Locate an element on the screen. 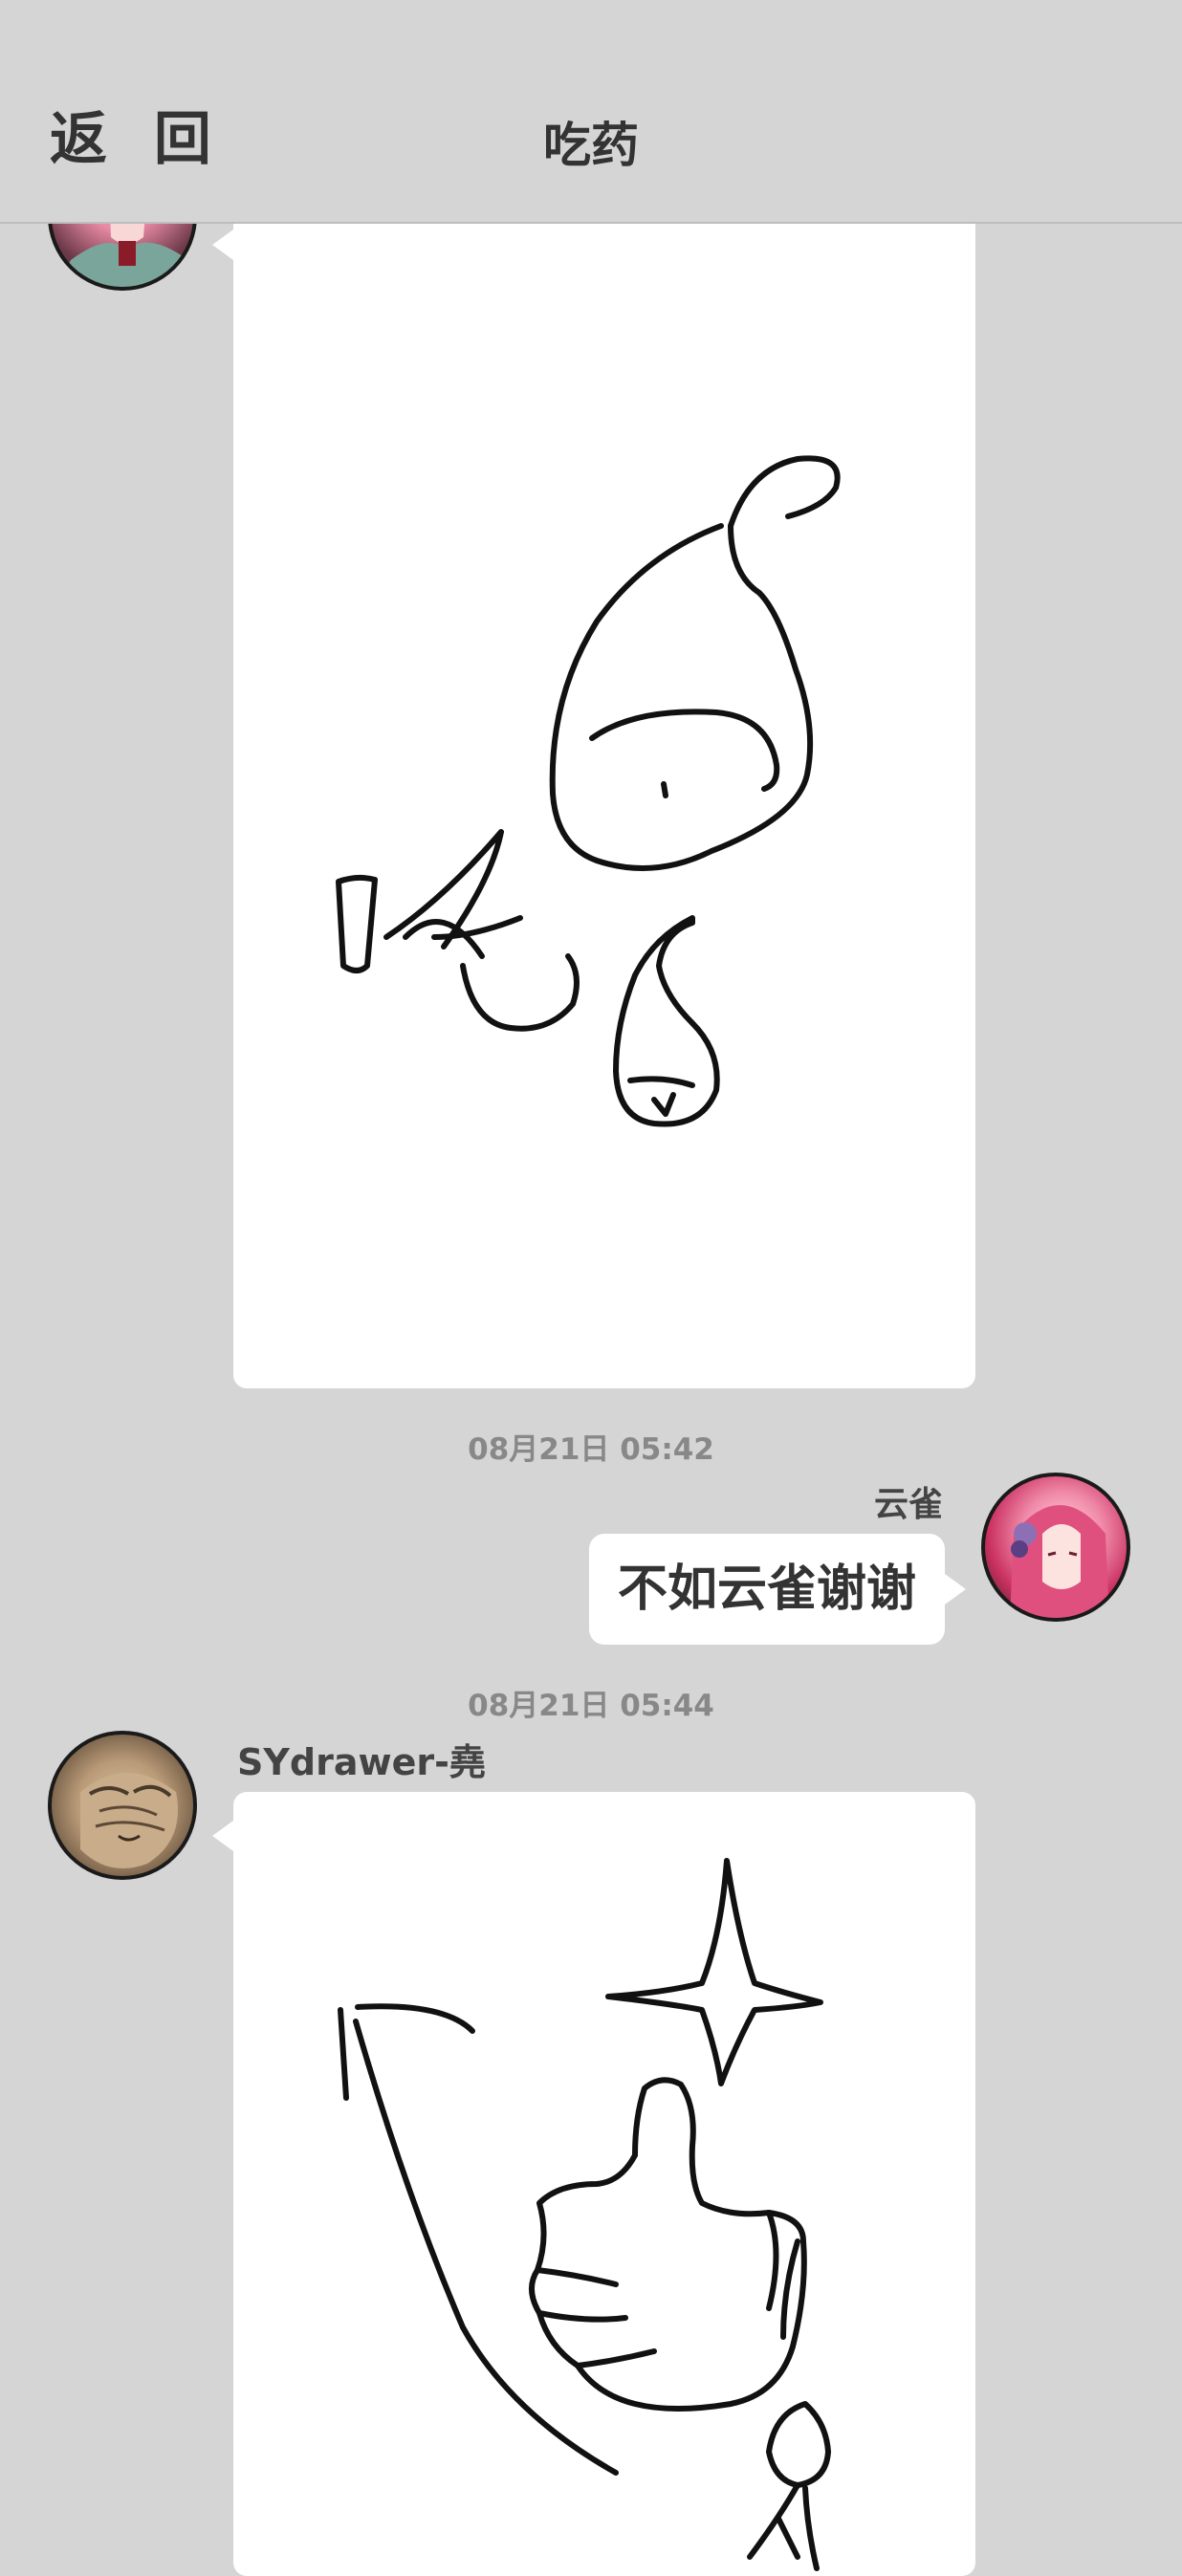 The width and height of the screenshot is (1182, 2576). top-bar: 返 回 吃药 is located at coordinates (591, 112).